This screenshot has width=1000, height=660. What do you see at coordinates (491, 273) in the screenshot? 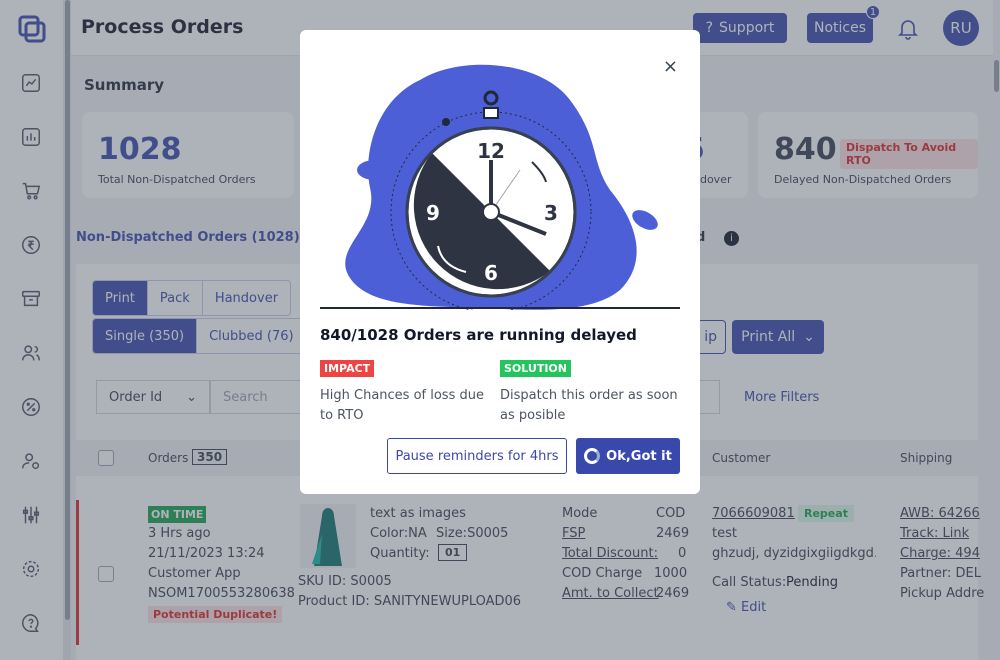
I see `clock-number-6: 6` at bounding box center [491, 273].